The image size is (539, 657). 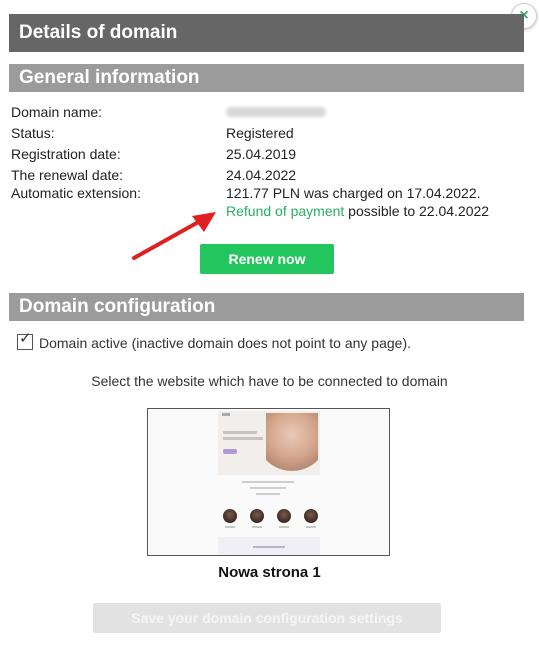 What do you see at coordinates (66, 154) in the screenshot?
I see `registration-date-label: Registration date:` at bounding box center [66, 154].